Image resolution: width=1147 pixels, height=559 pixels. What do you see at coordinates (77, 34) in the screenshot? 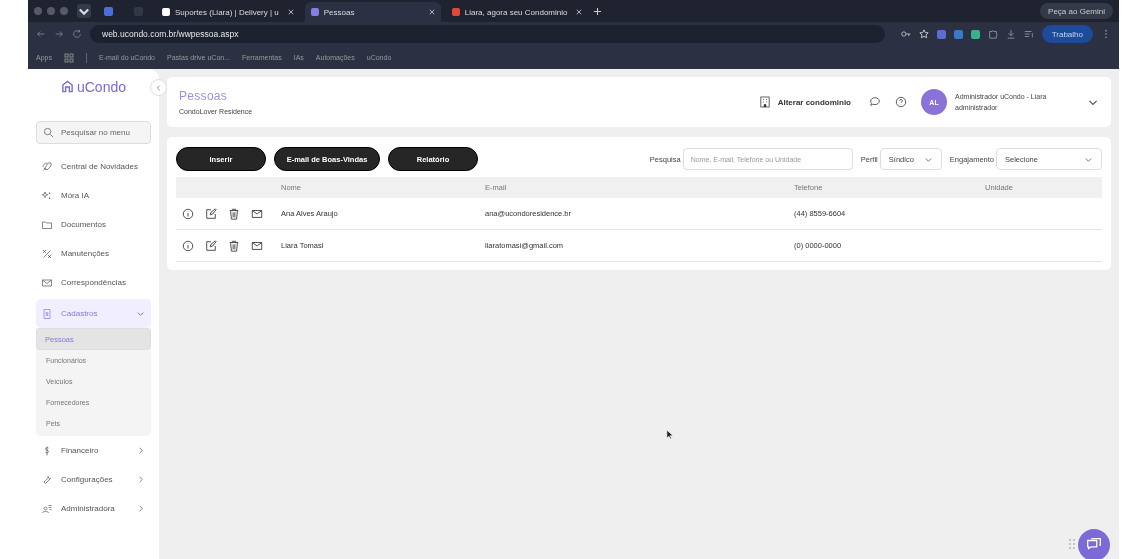
I see `reload-icon` at bounding box center [77, 34].